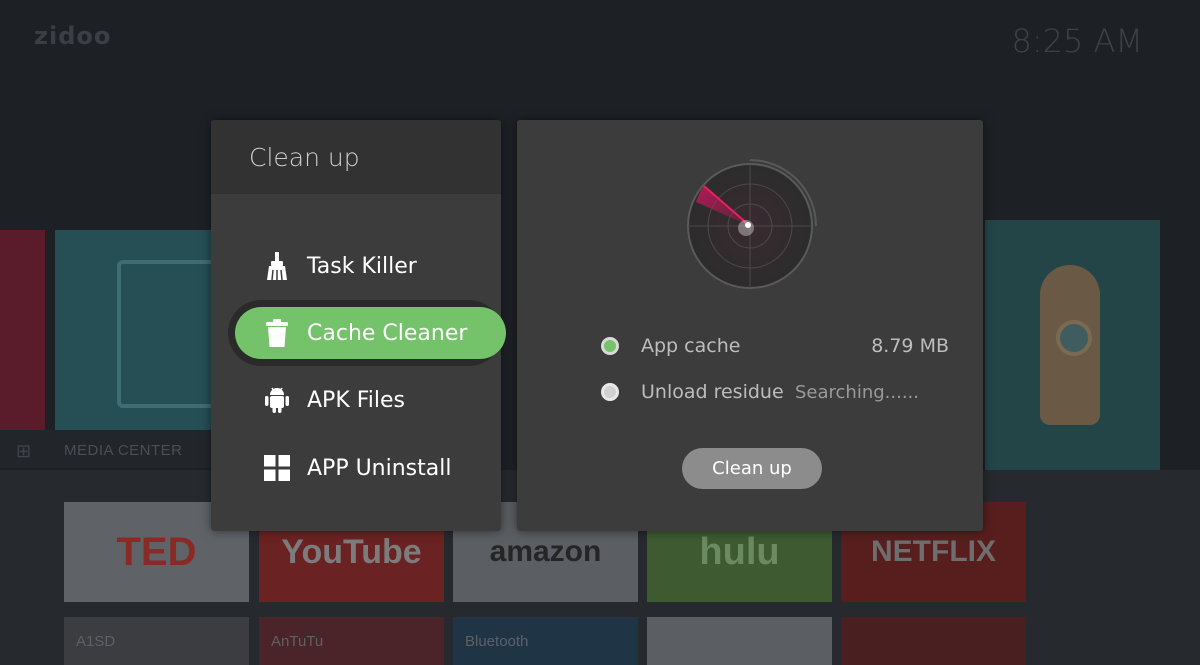 This screenshot has height=665, width=1200. What do you see at coordinates (691, 346) in the screenshot?
I see `app-cache-label: App cache` at bounding box center [691, 346].